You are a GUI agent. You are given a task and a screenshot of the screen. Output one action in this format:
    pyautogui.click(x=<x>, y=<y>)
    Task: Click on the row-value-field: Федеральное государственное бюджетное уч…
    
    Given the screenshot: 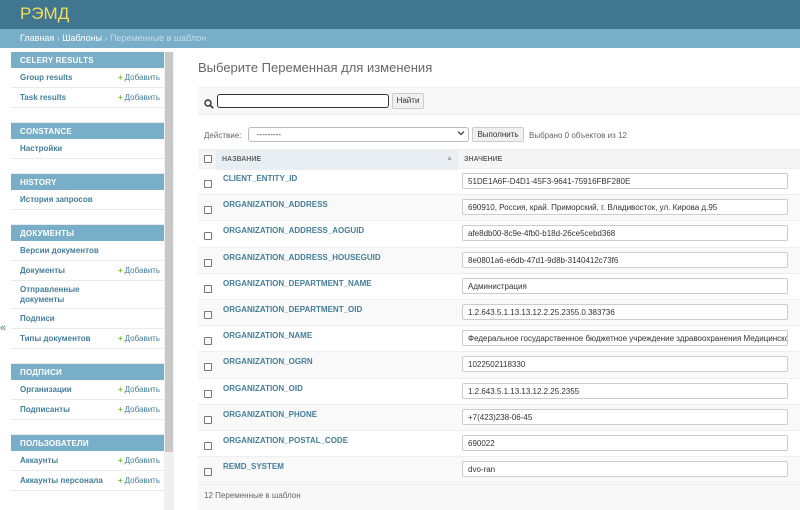 What is the action you would take?
    pyautogui.click(x=625, y=338)
    